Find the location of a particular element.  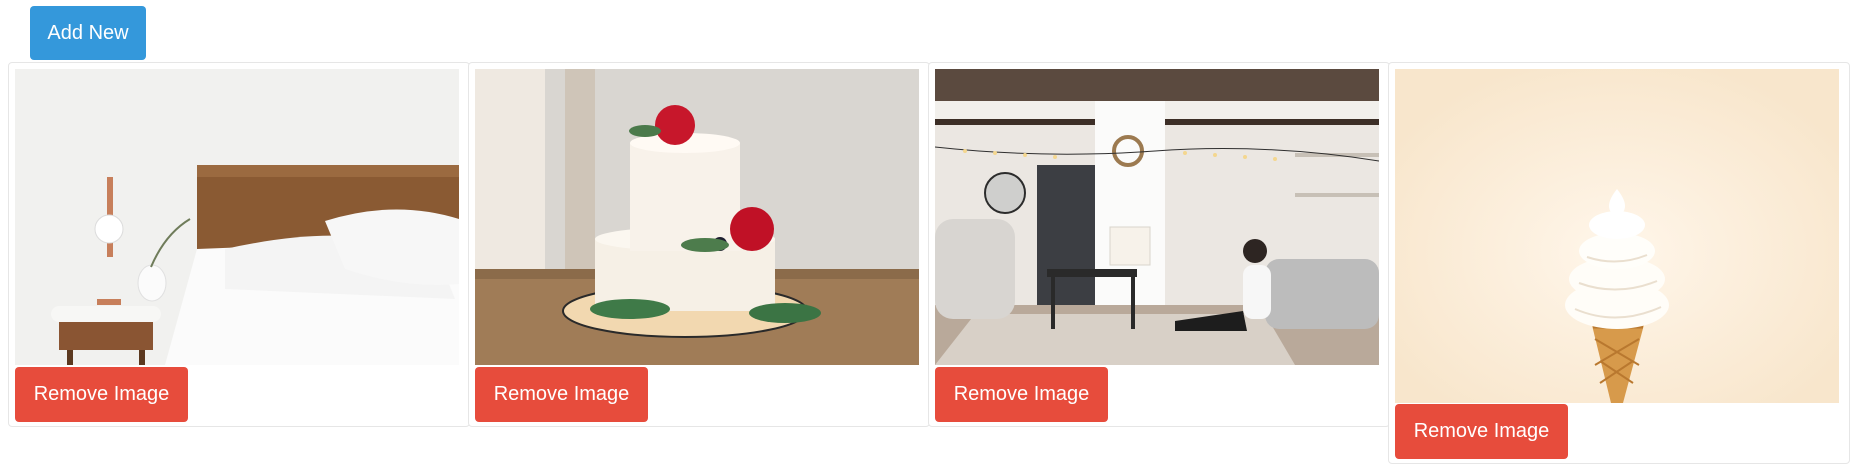

add-new-button: Add New is located at coordinates (88, 33).